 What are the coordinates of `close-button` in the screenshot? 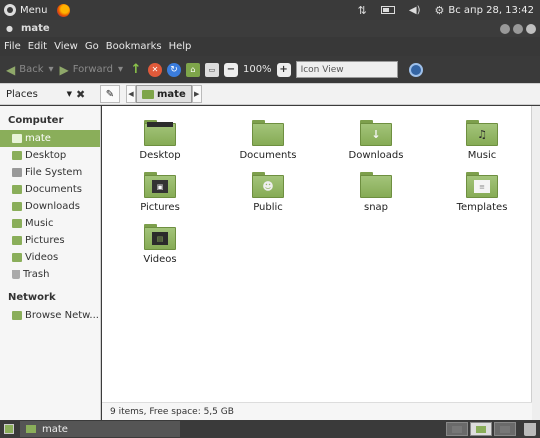 It's located at (531, 28).